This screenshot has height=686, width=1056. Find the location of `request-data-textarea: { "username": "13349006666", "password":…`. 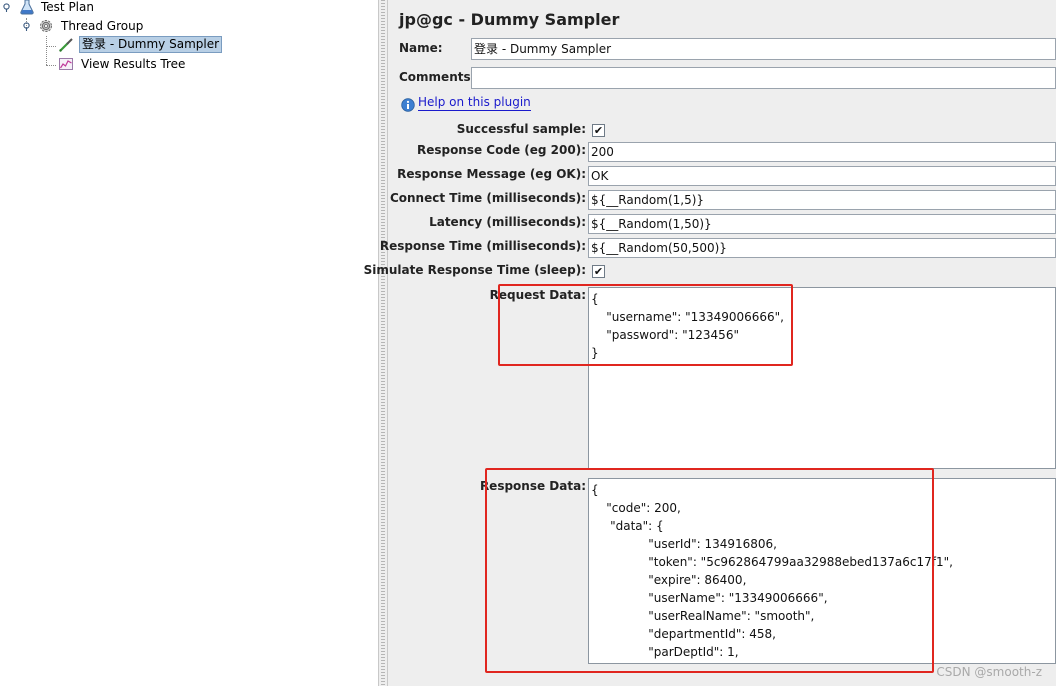

request-data-textarea: { "username": "13349006666", "password":… is located at coordinates (822, 378).